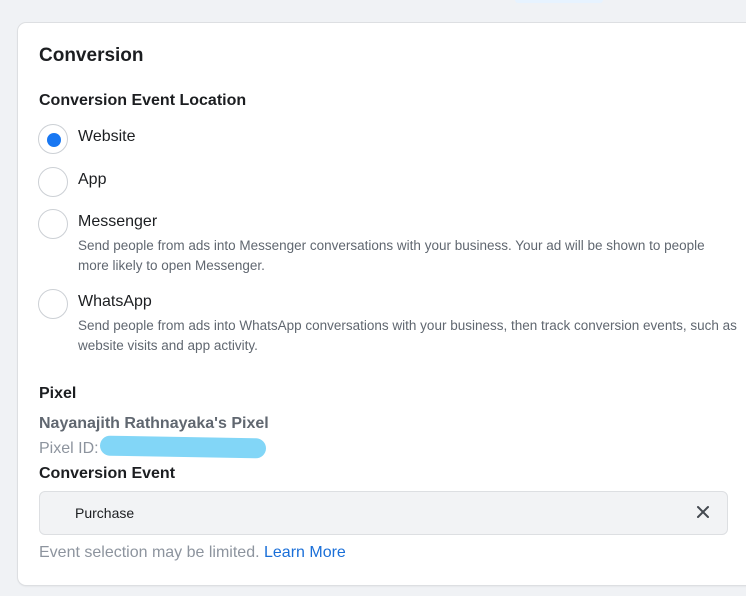  Describe the element at coordinates (107, 136) in the screenshot. I see `radio-label-website: Website` at that location.